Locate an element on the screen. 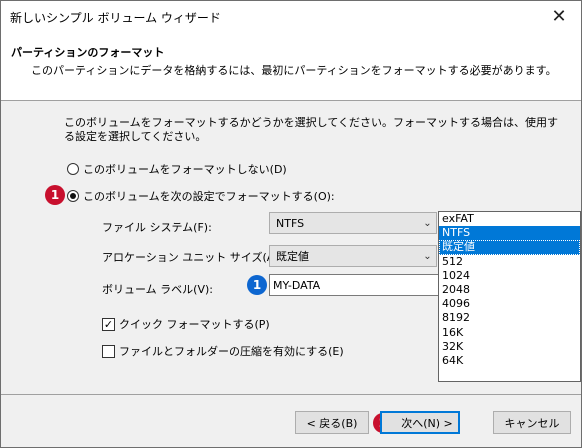  title-bar: 新しいシンプル ボリューム ウィザード ✕ is located at coordinates (291, 16).